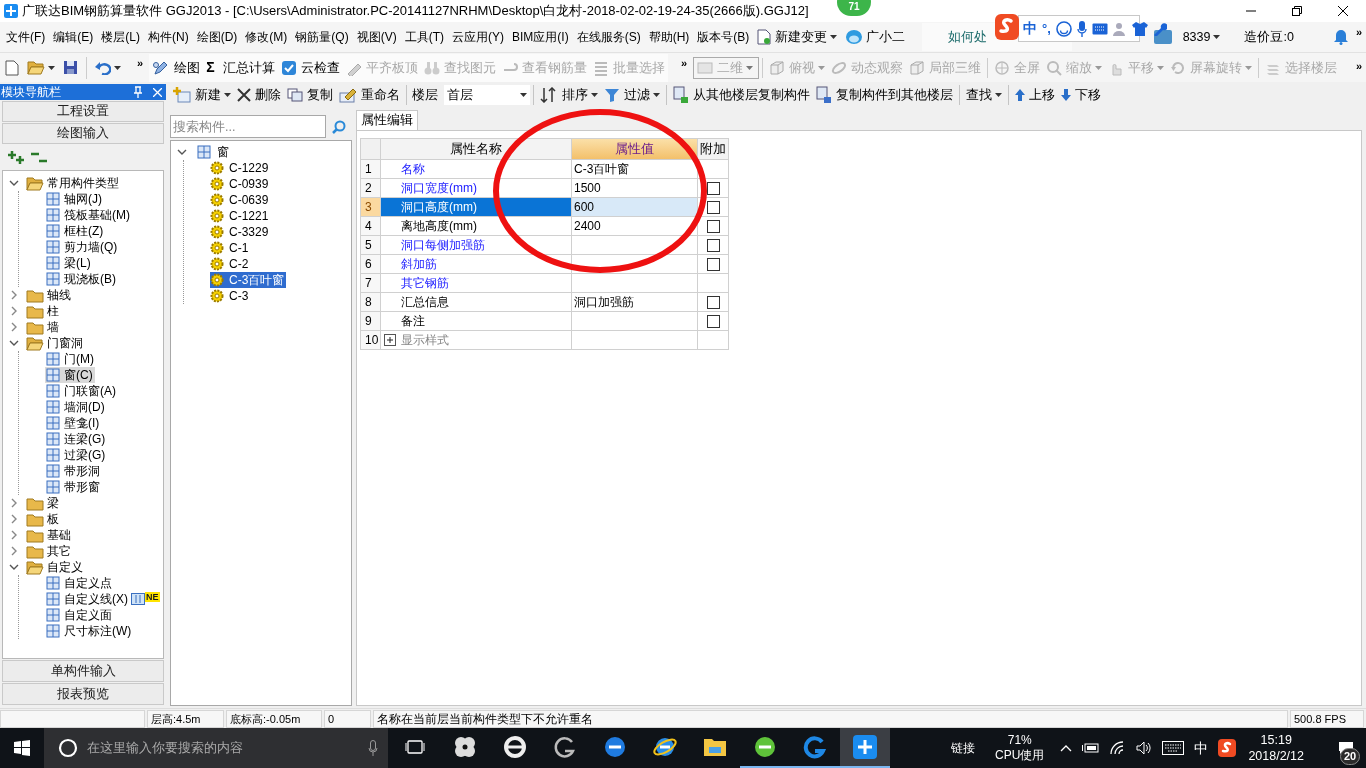 Image resolution: width=1366 pixels, height=768 pixels. What do you see at coordinates (390, 340) in the screenshot?
I see `expand-icon` at bounding box center [390, 340].